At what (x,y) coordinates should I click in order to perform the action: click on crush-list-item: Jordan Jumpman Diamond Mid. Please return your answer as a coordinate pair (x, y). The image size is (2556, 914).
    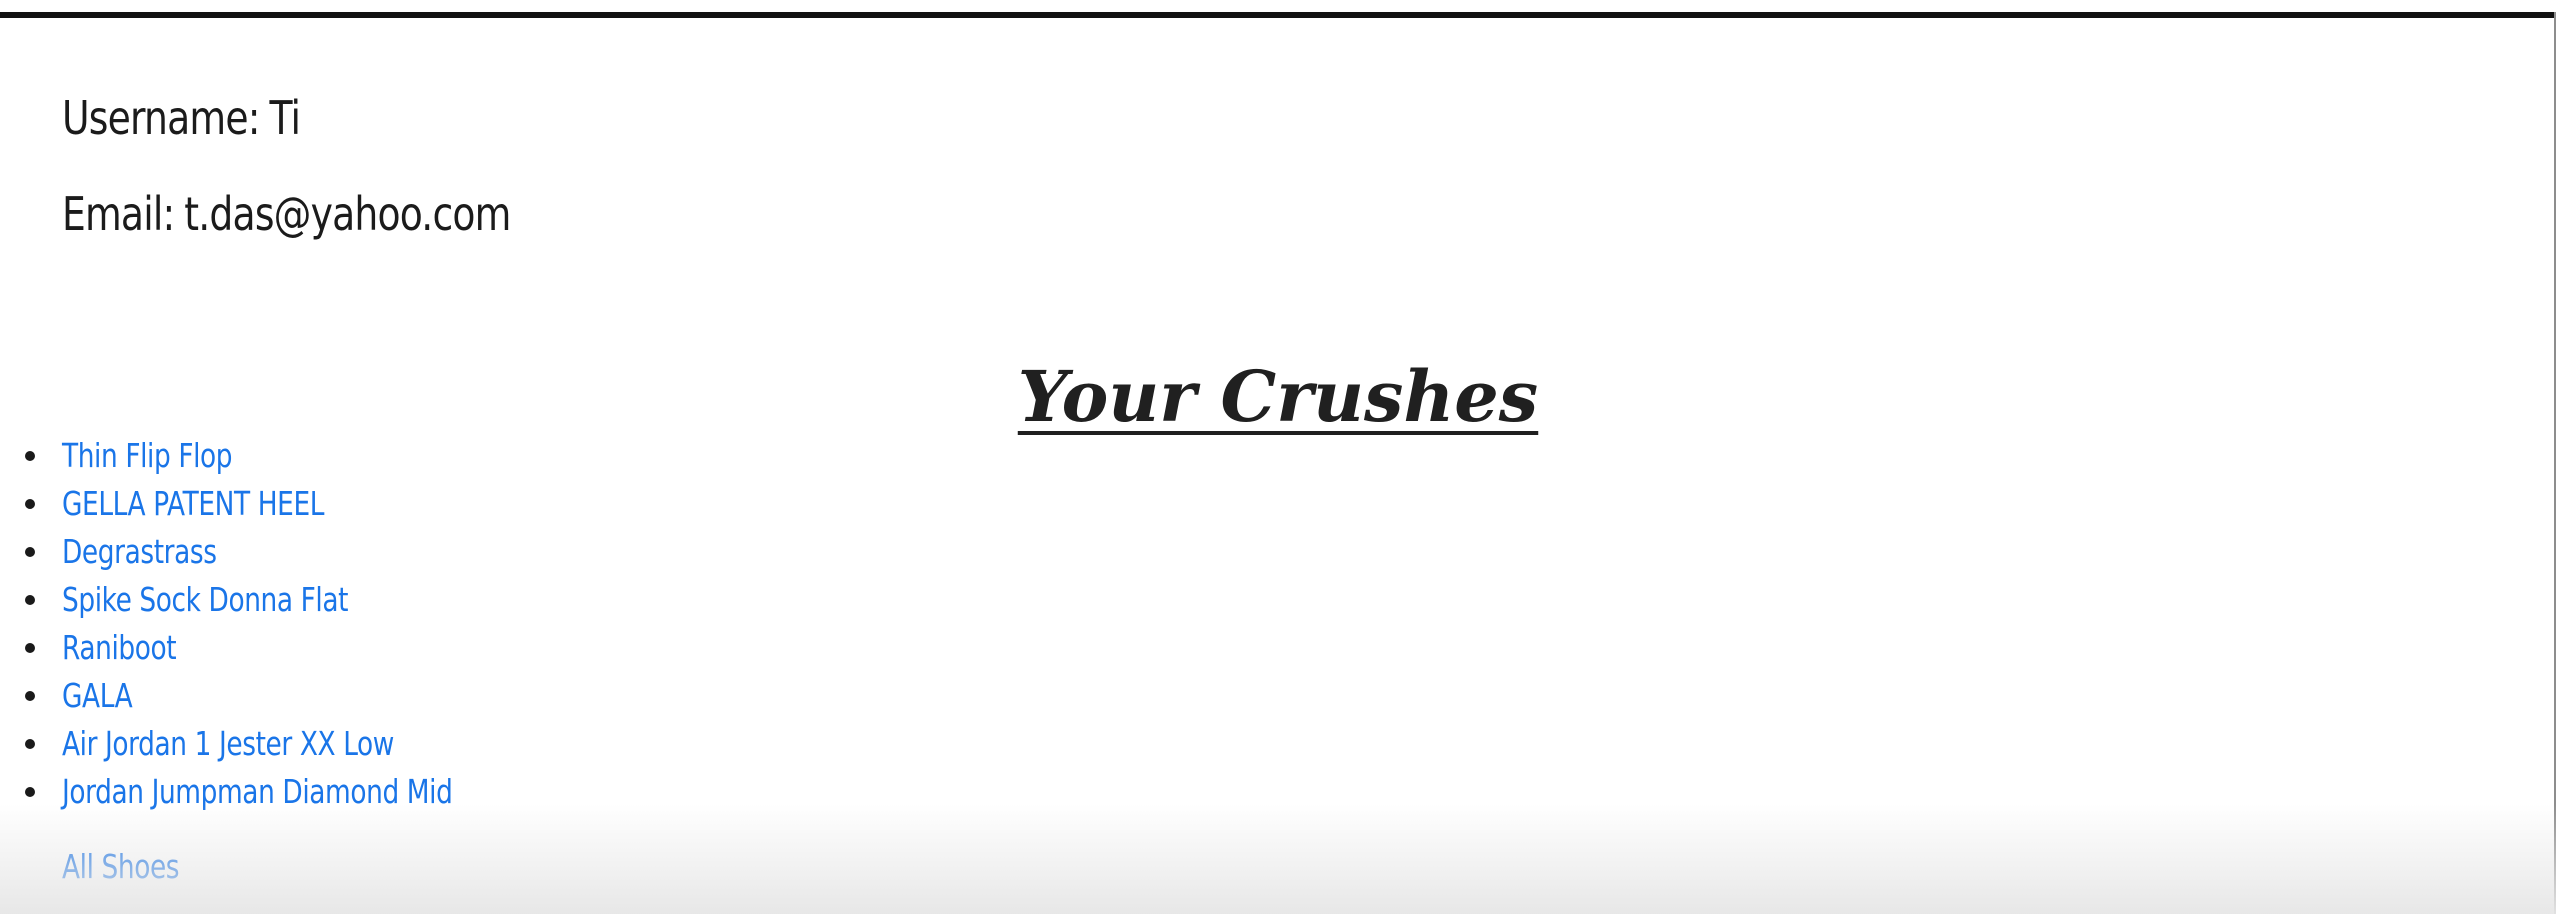
    Looking at the image, I should click on (275, 792).